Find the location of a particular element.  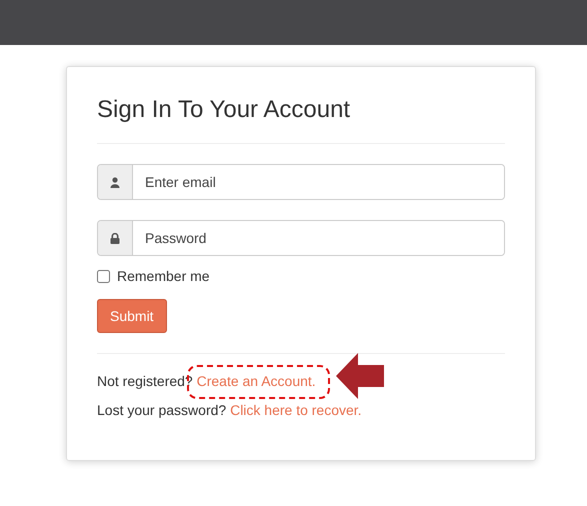

submit-button: Submit is located at coordinates (132, 316).